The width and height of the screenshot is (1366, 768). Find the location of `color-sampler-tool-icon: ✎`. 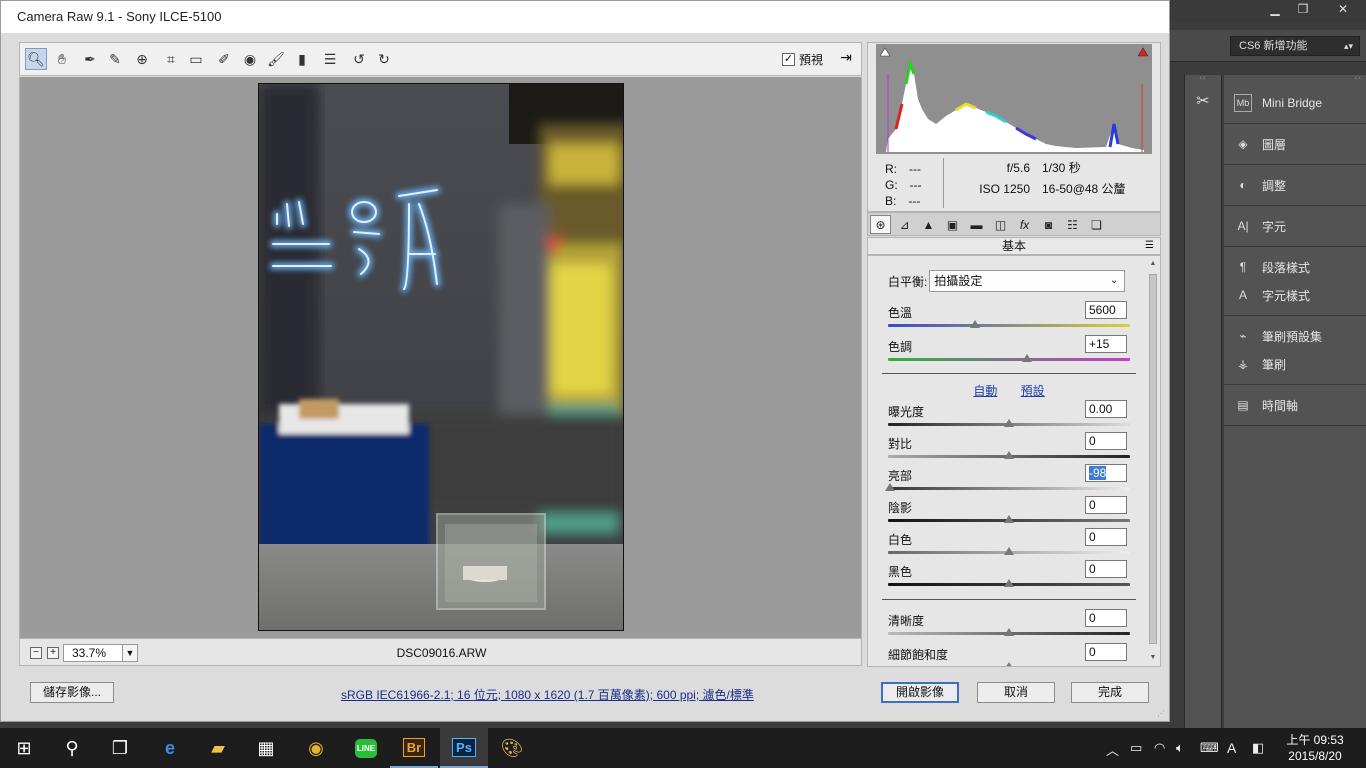

color-sampler-tool-icon: ✎ is located at coordinates (115, 59).